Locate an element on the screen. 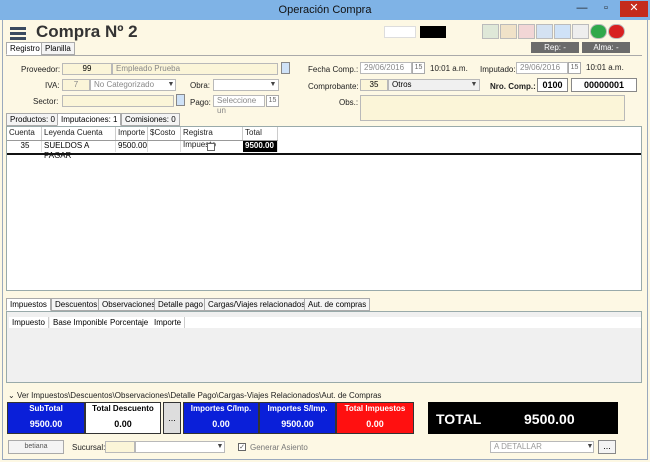  col-cuenta: Cuenta is located at coordinates (24, 133).